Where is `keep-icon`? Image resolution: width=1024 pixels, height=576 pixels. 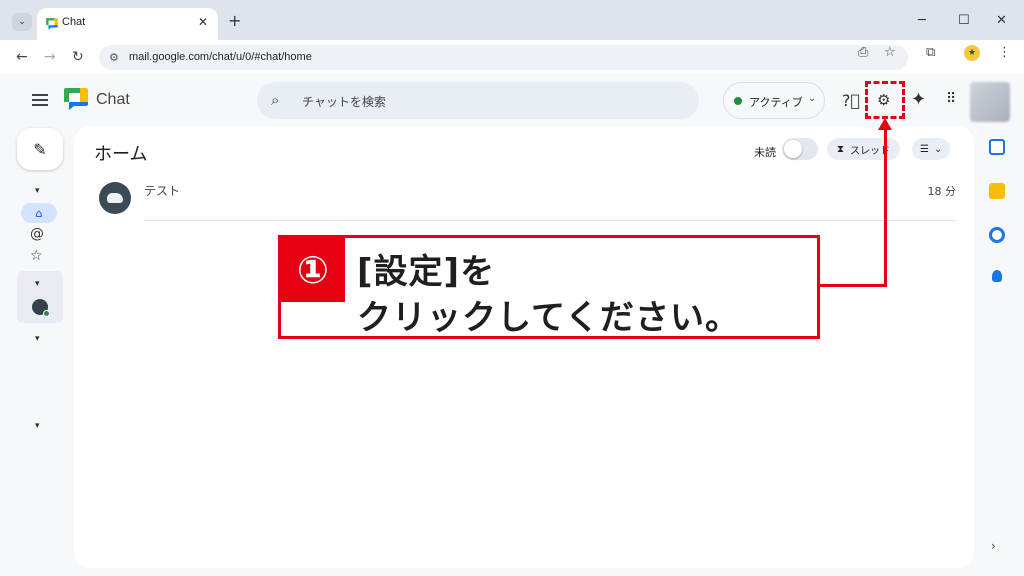
keep-icon is located at coordinates (997, 191).